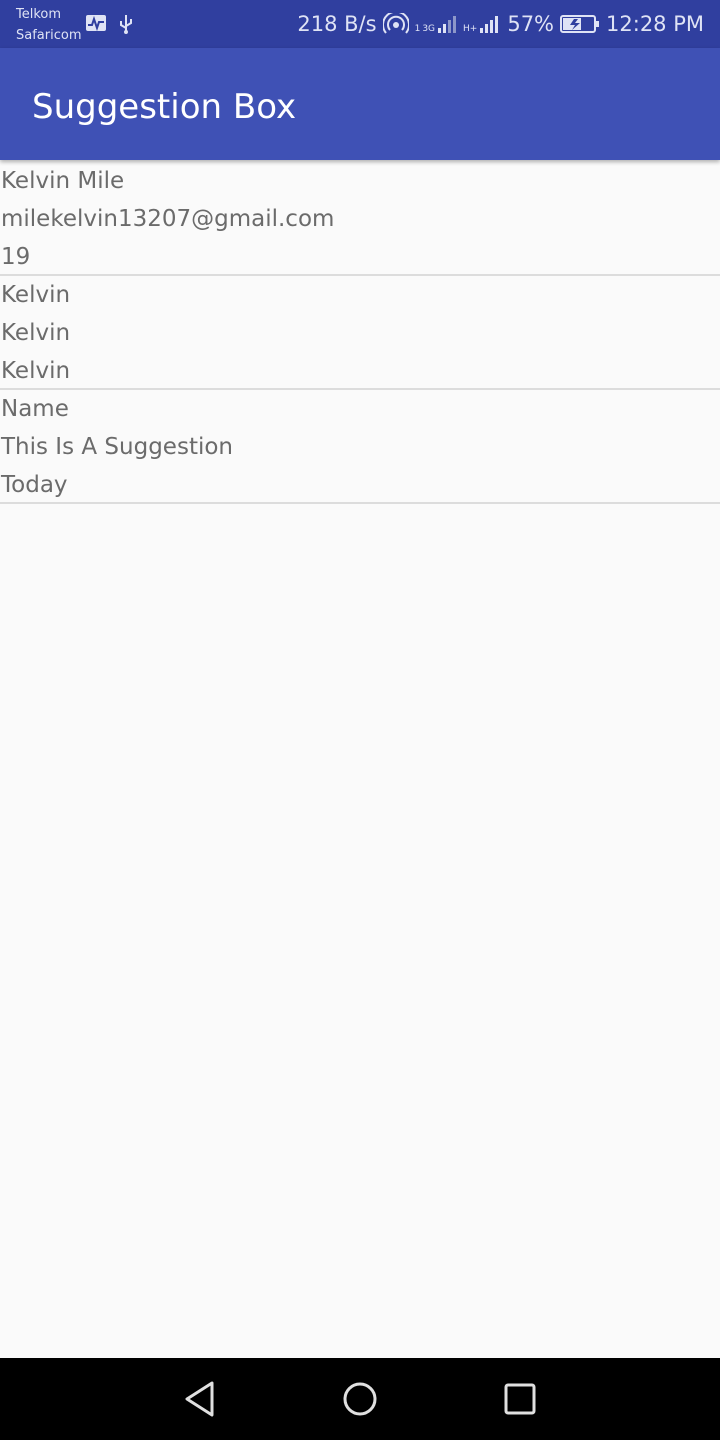 Image resolution: width=720 pixels, height=1440 pixels. What do you see at coordinates (36, 295) in the screenshot?
I see `suggestion-name: Kelvin` at bounding box center [36, 295].